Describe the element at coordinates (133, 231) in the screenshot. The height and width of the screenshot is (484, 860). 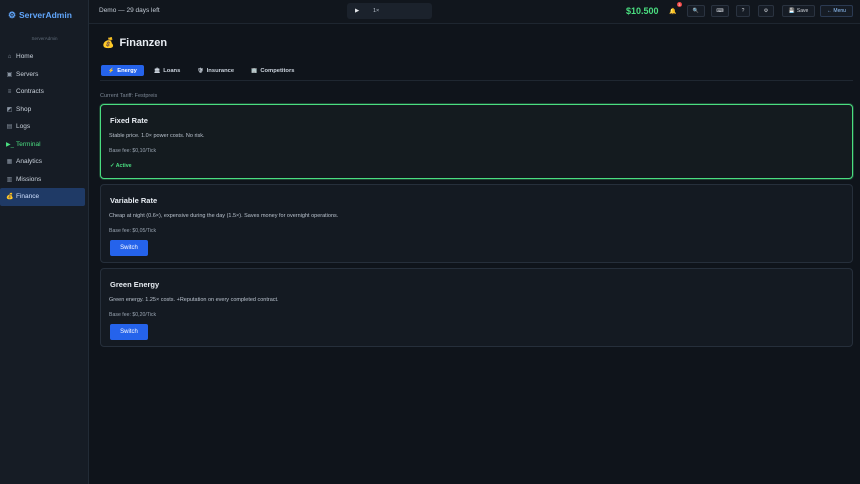
I see `tariff-fee: Base fee: $0,05/Tick` at that location.